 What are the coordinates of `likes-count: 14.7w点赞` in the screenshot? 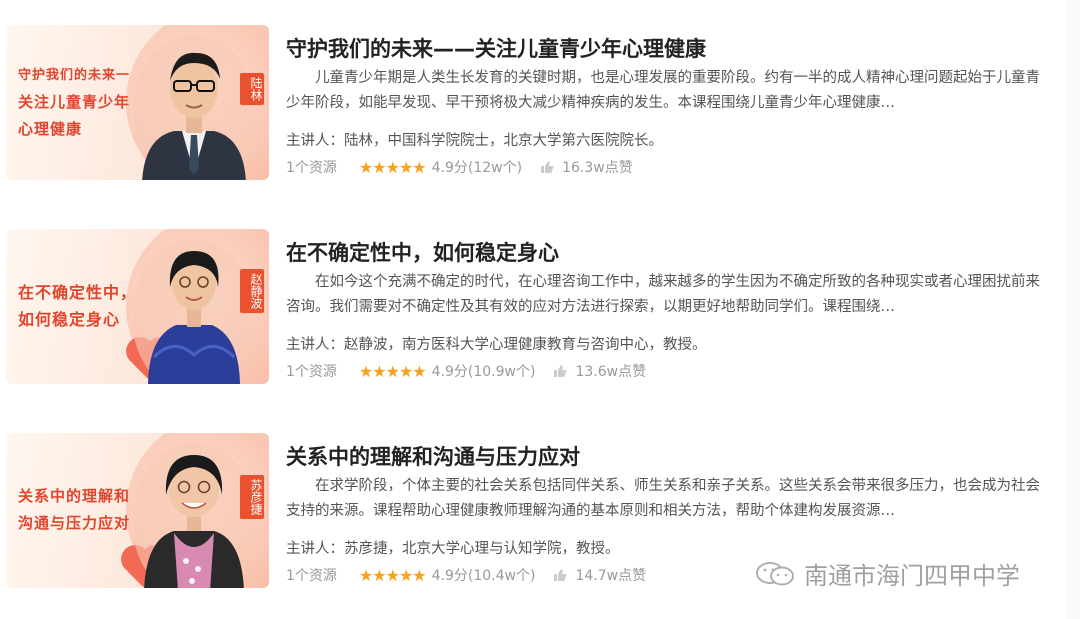 It's located at (611, 576).